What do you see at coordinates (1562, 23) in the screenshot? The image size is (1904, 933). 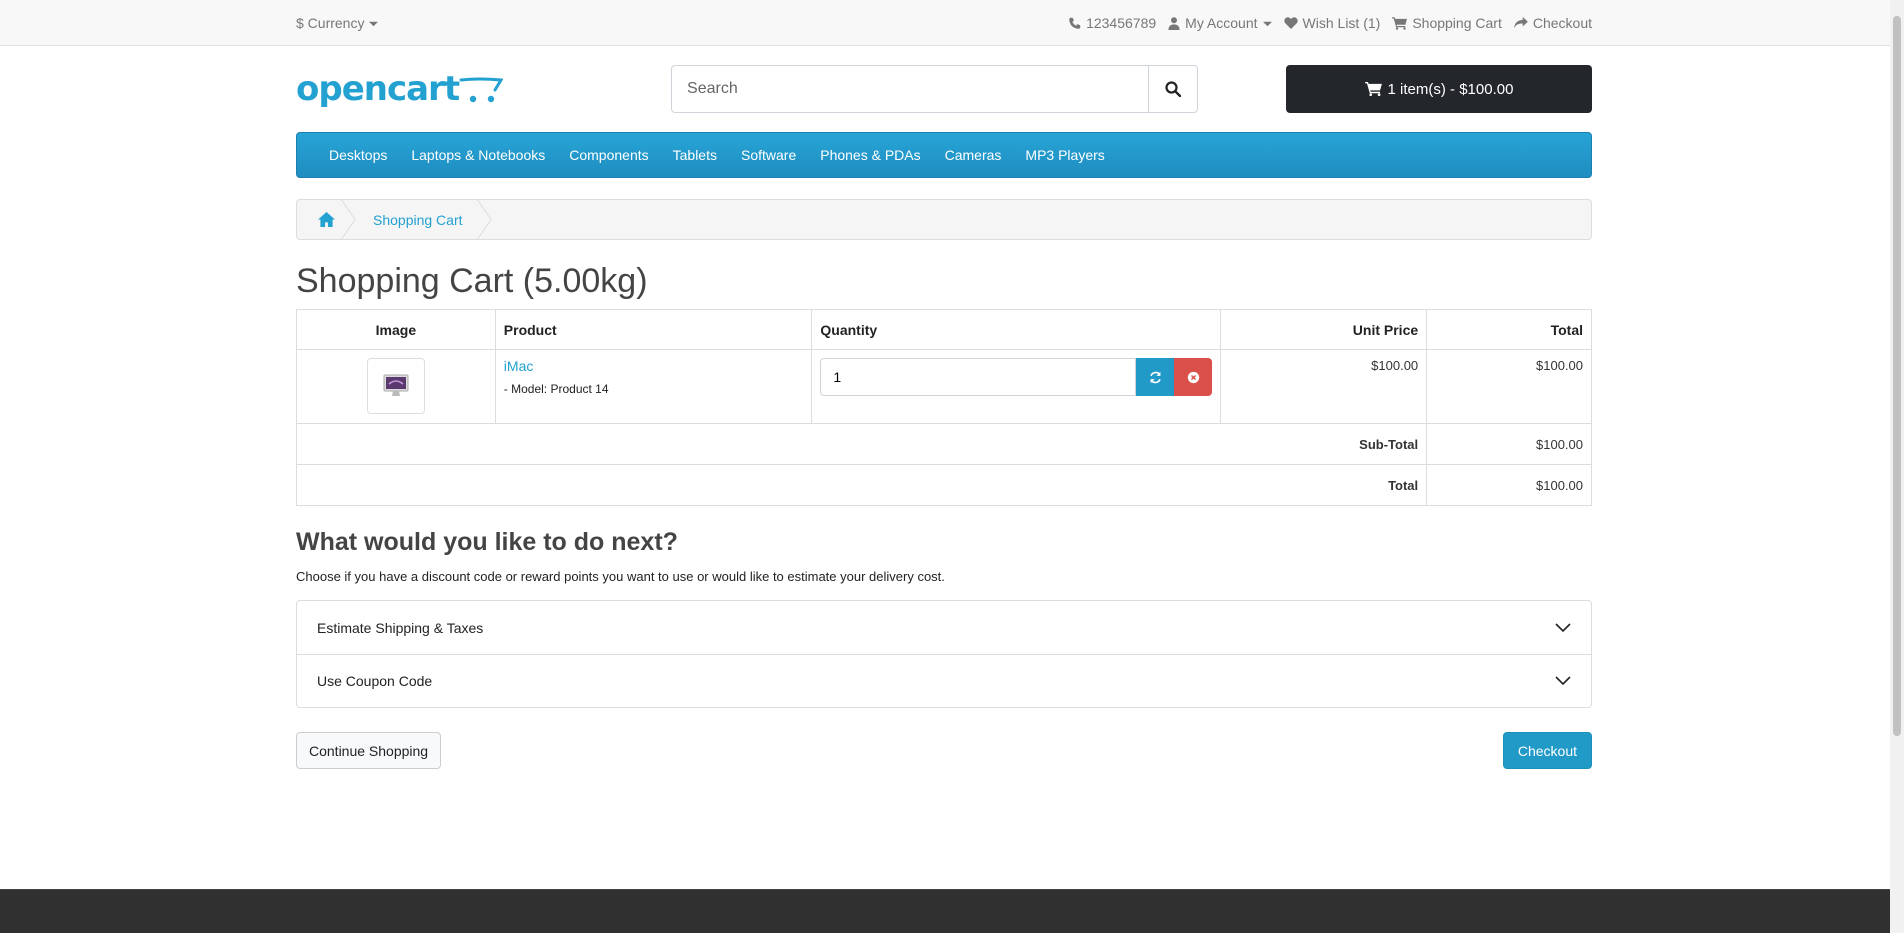 I see `checkout-label: Checkout` at bounding box center [1562, 23].